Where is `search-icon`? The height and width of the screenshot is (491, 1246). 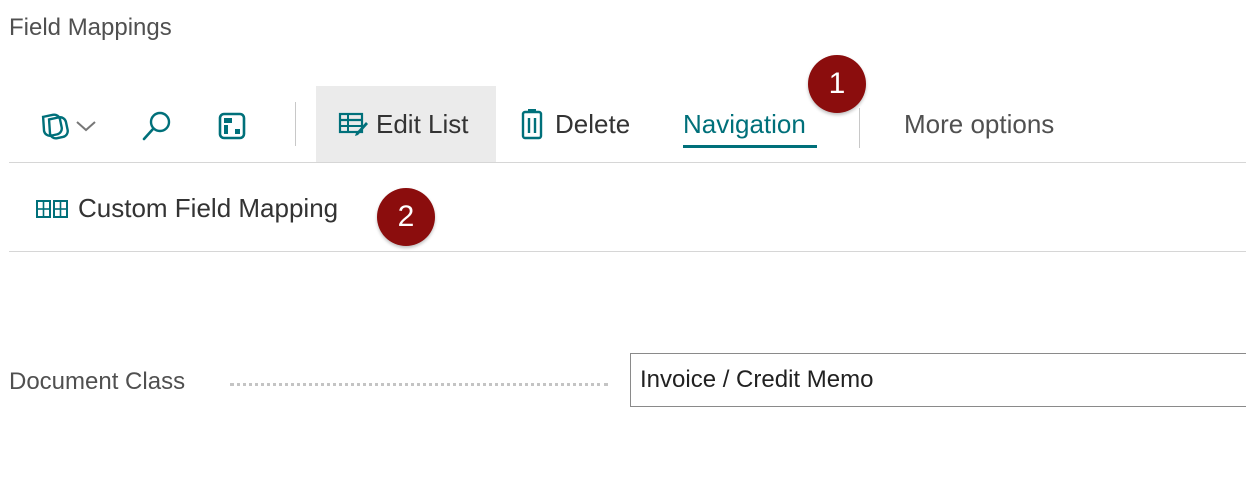
search-icon is located at coordinates (156, 126).